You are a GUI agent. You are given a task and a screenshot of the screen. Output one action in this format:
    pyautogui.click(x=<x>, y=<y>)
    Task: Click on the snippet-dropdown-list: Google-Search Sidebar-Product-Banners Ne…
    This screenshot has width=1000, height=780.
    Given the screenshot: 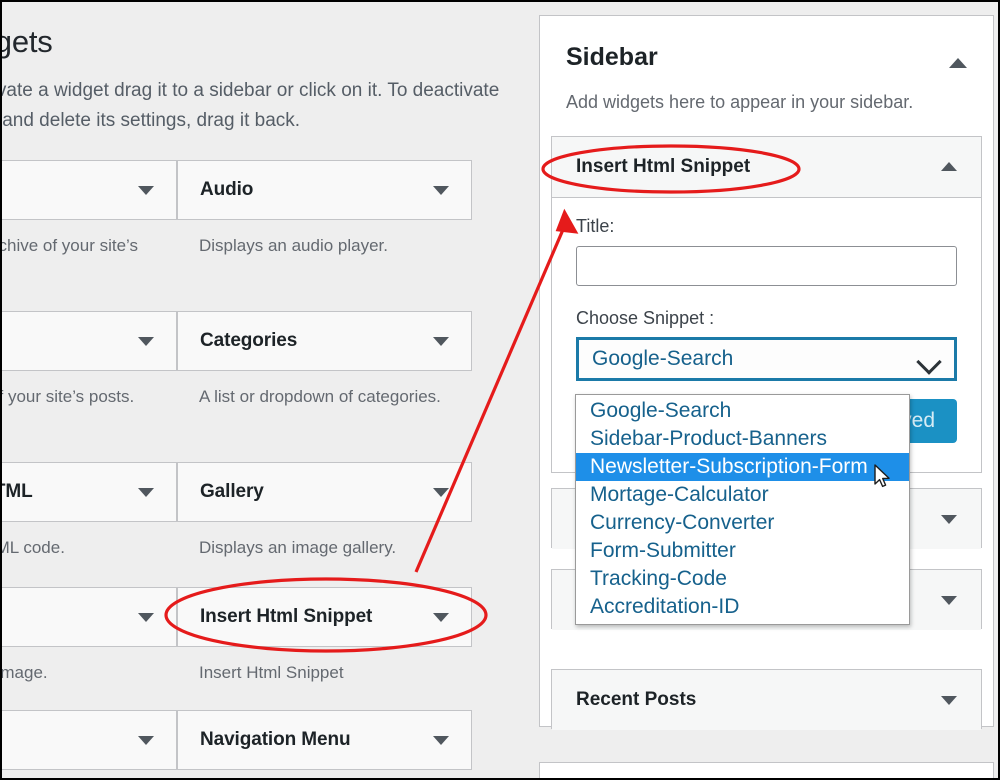 What is the action you would take?
    pyautogui.click(x=742, y=509)
    